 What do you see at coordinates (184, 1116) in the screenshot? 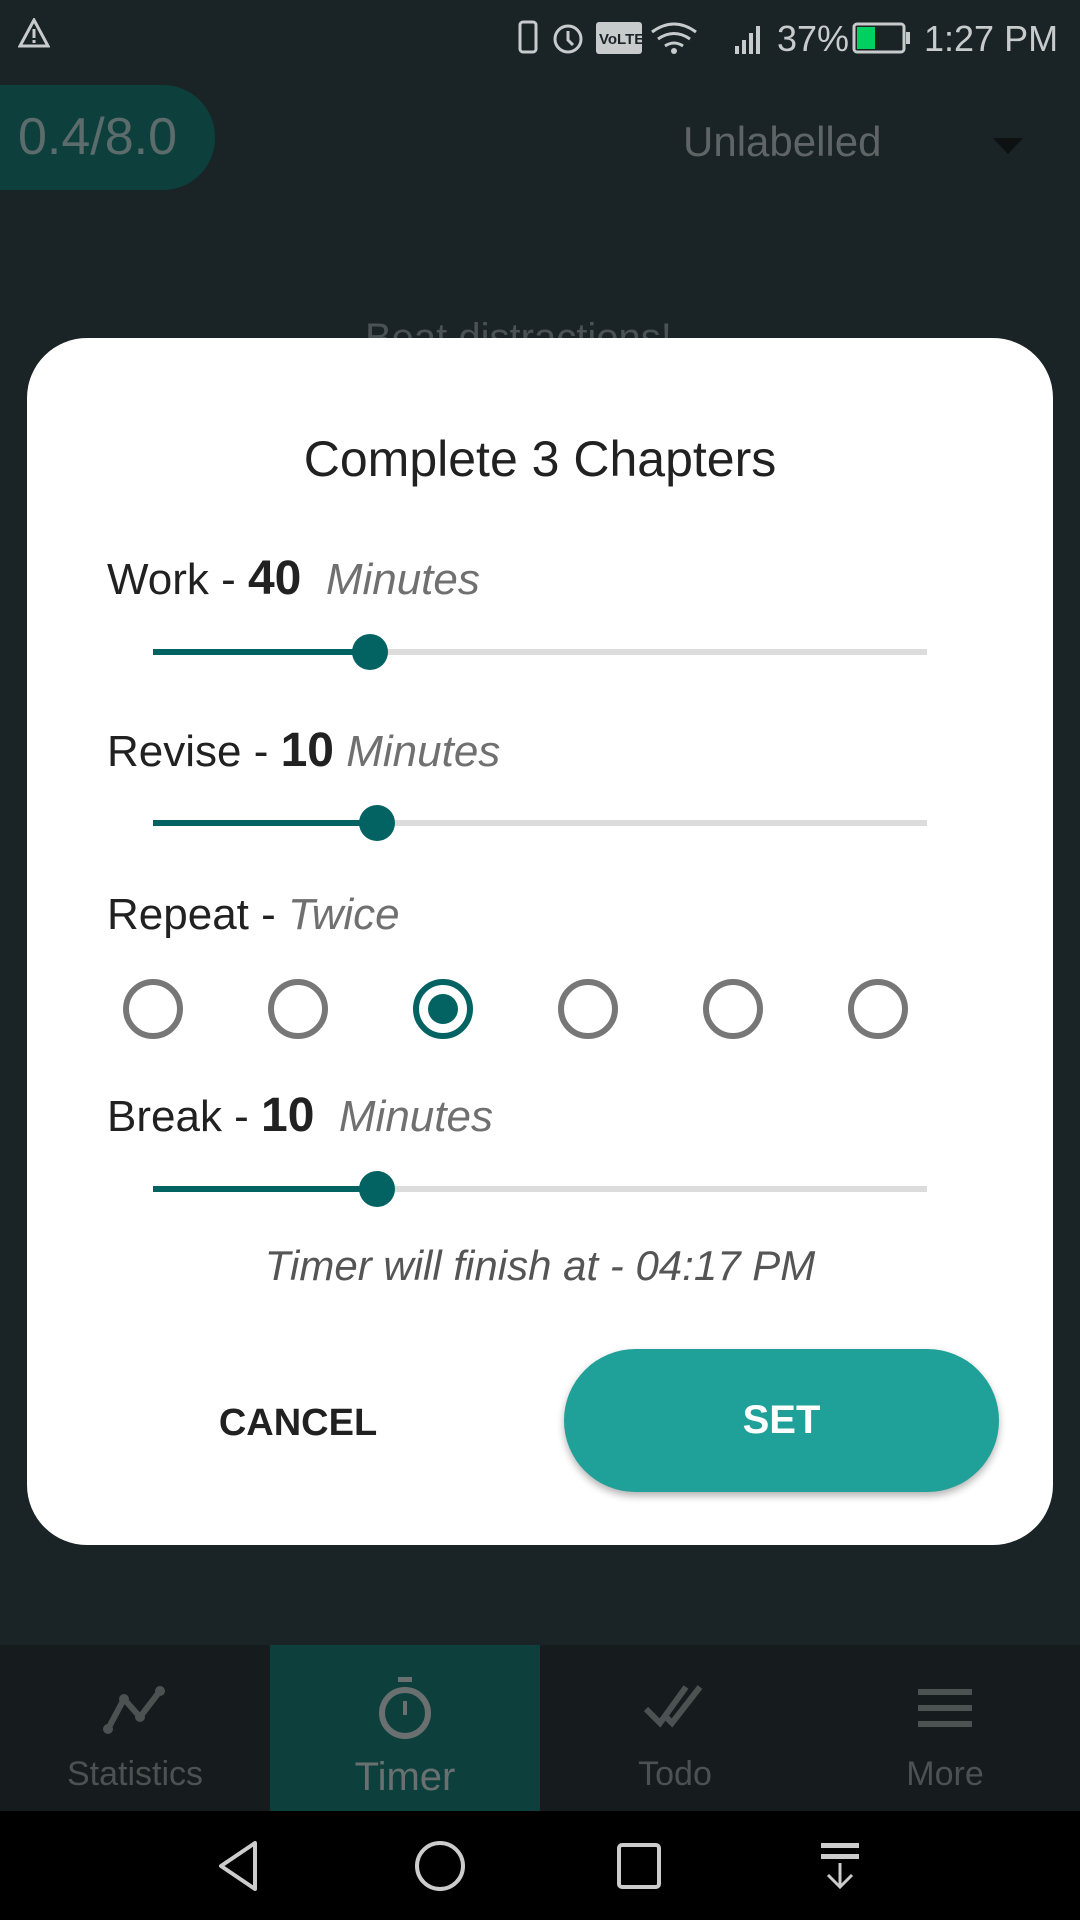
I see `break-text: Break -` at bounding box center [184, 1116].